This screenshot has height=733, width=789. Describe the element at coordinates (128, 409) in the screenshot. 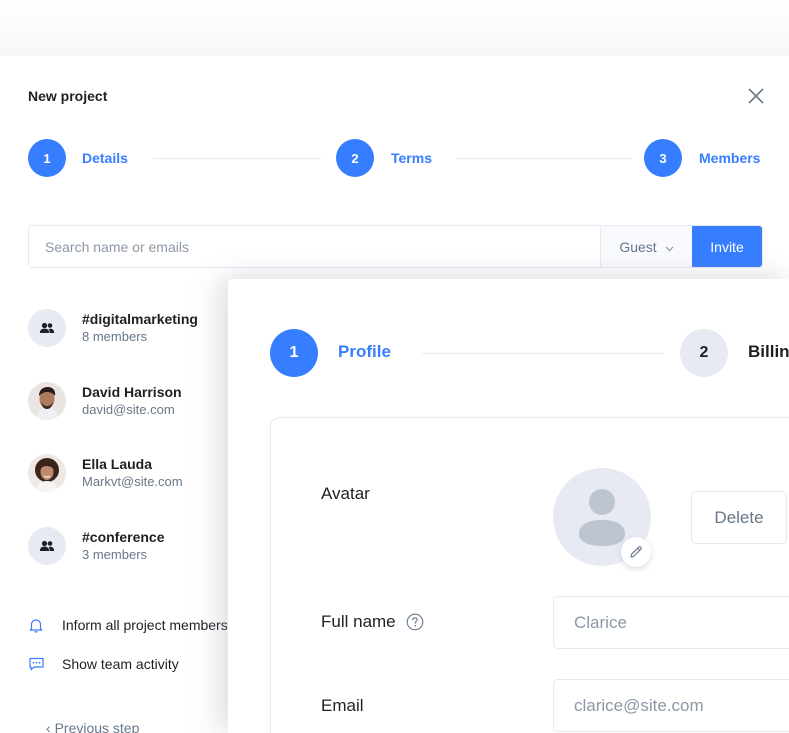

I see `member-email: david@site.com` at that location.